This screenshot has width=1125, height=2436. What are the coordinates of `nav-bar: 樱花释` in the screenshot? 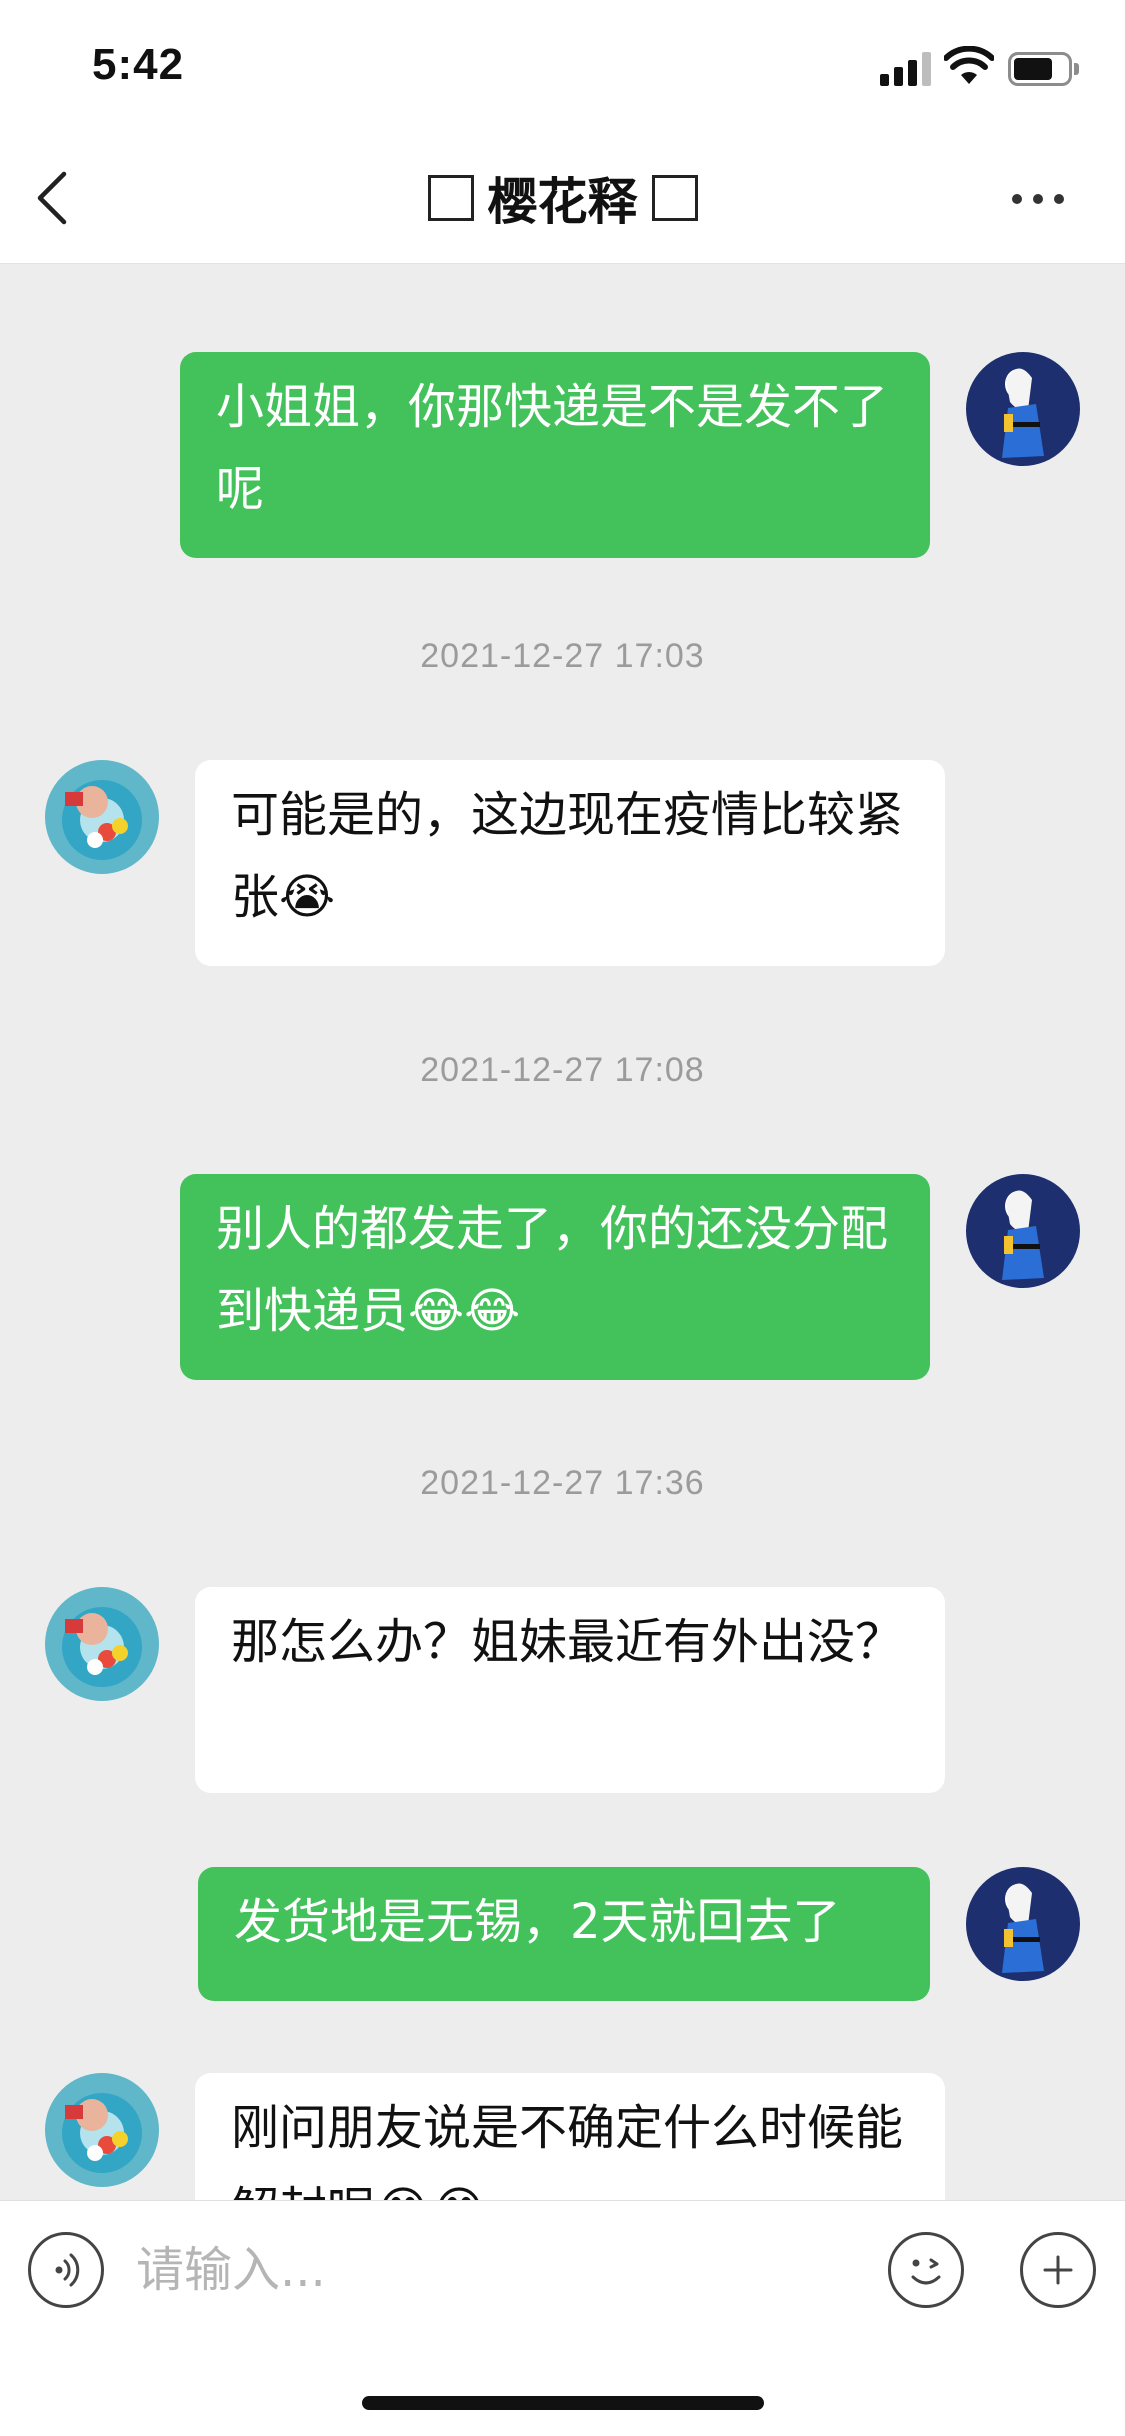 It's located at (562, 198).